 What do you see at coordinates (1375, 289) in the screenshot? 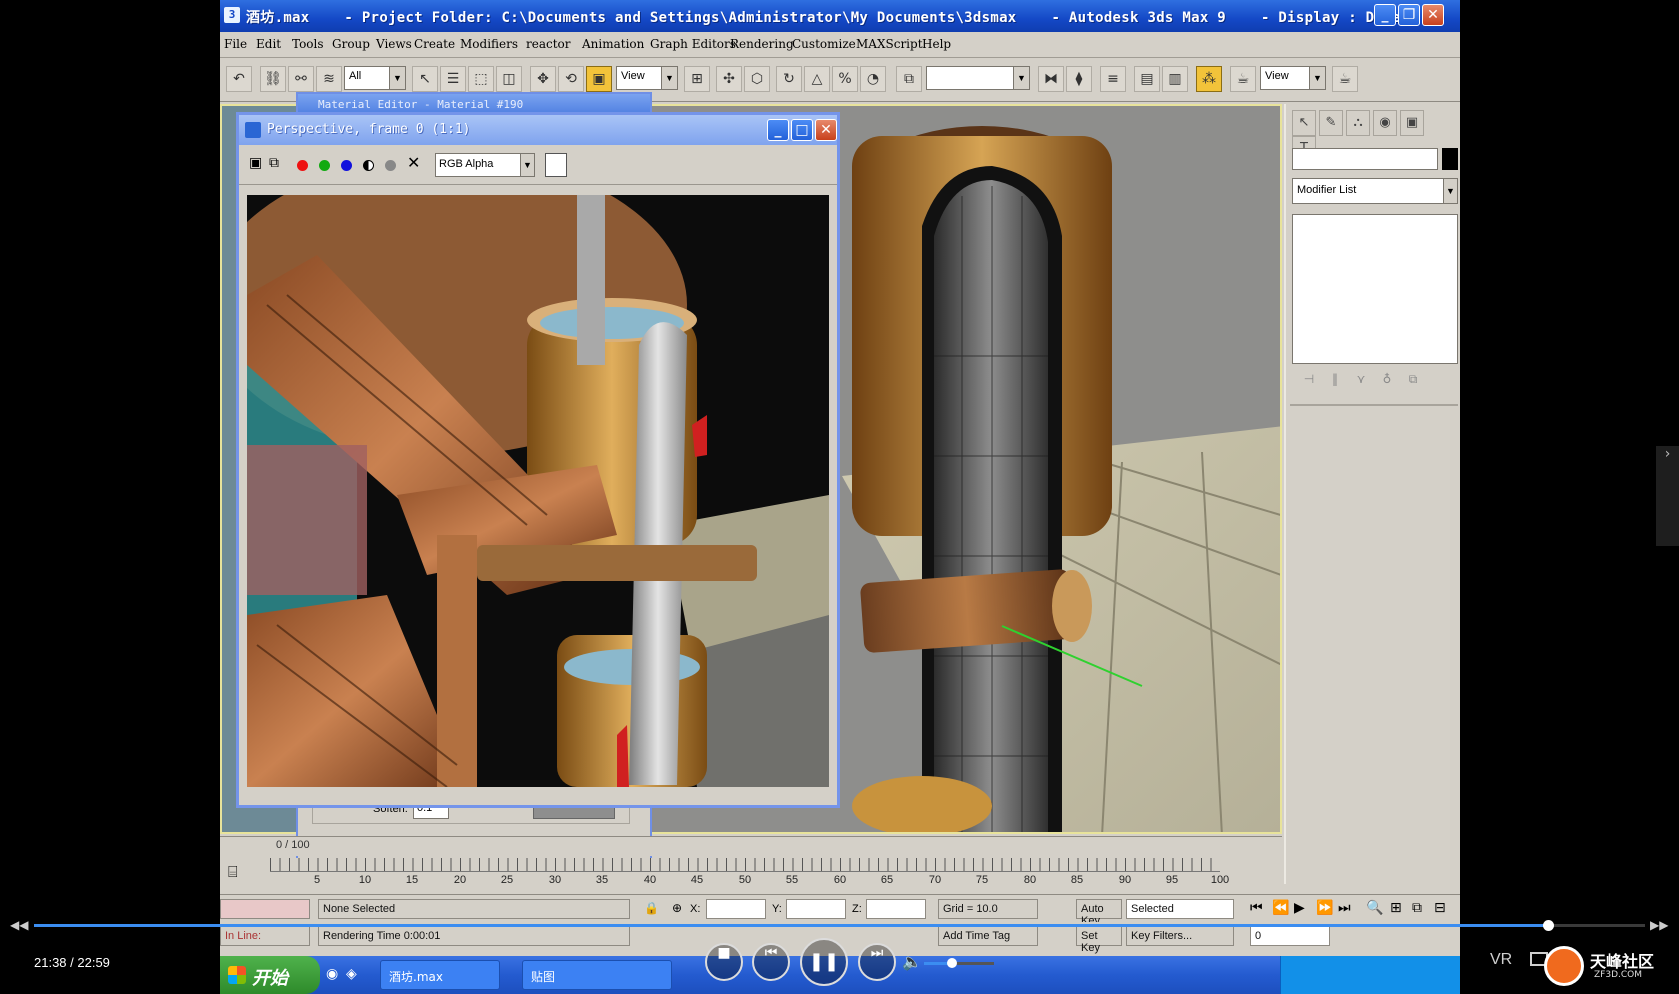
I see `modifier-stack` at bounding box center [1375, 289].